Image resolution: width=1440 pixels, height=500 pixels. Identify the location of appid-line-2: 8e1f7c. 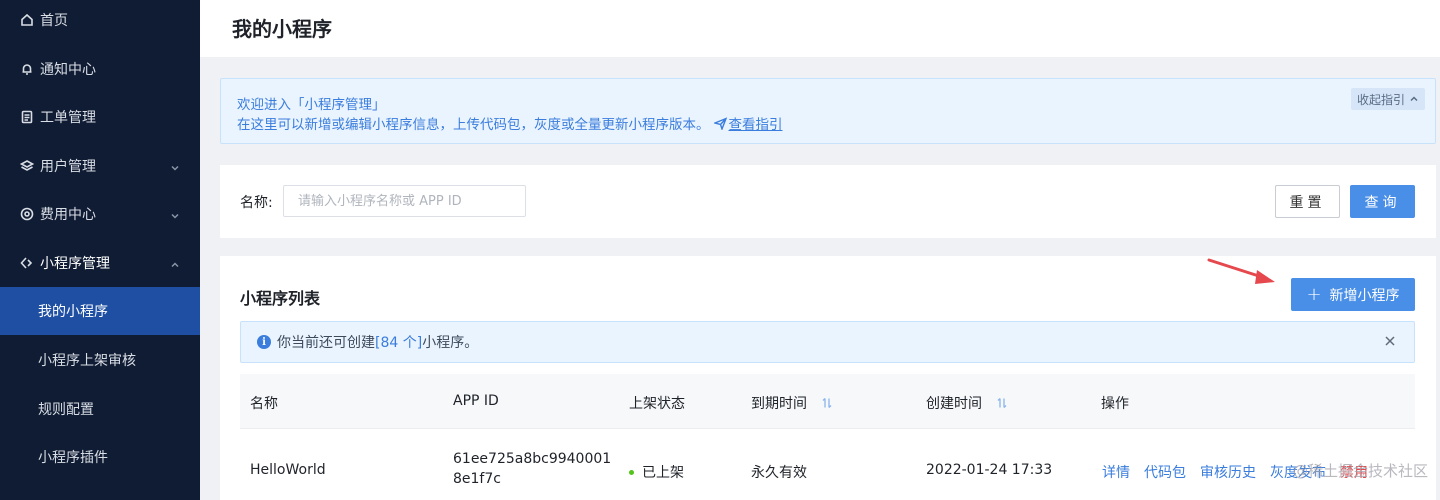
(477, 479).